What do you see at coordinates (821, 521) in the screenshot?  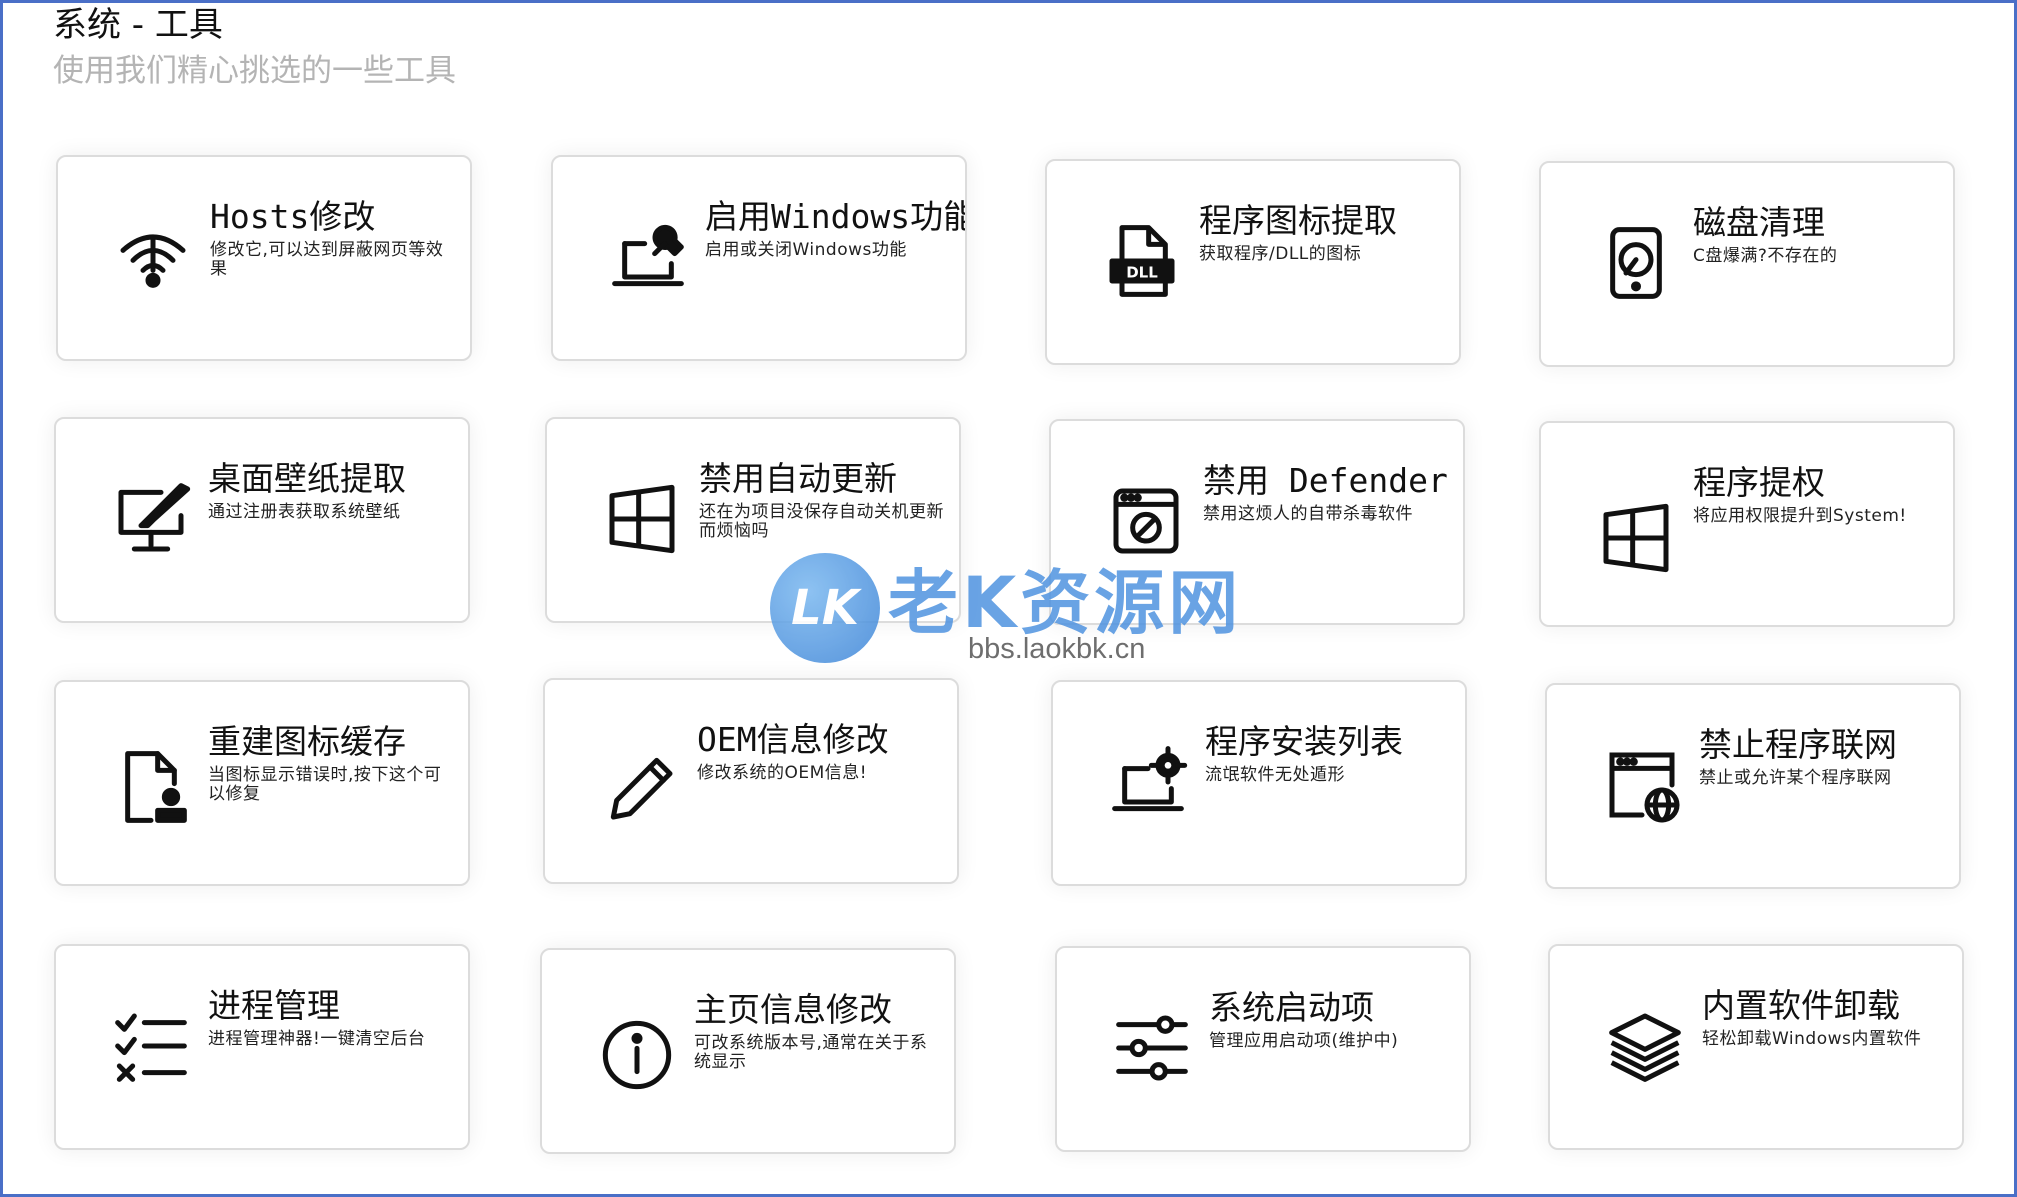 I see `tool-desc: 还在为项目没保存自动关机更新而烦恼吗` at bounding box center [821, 521].